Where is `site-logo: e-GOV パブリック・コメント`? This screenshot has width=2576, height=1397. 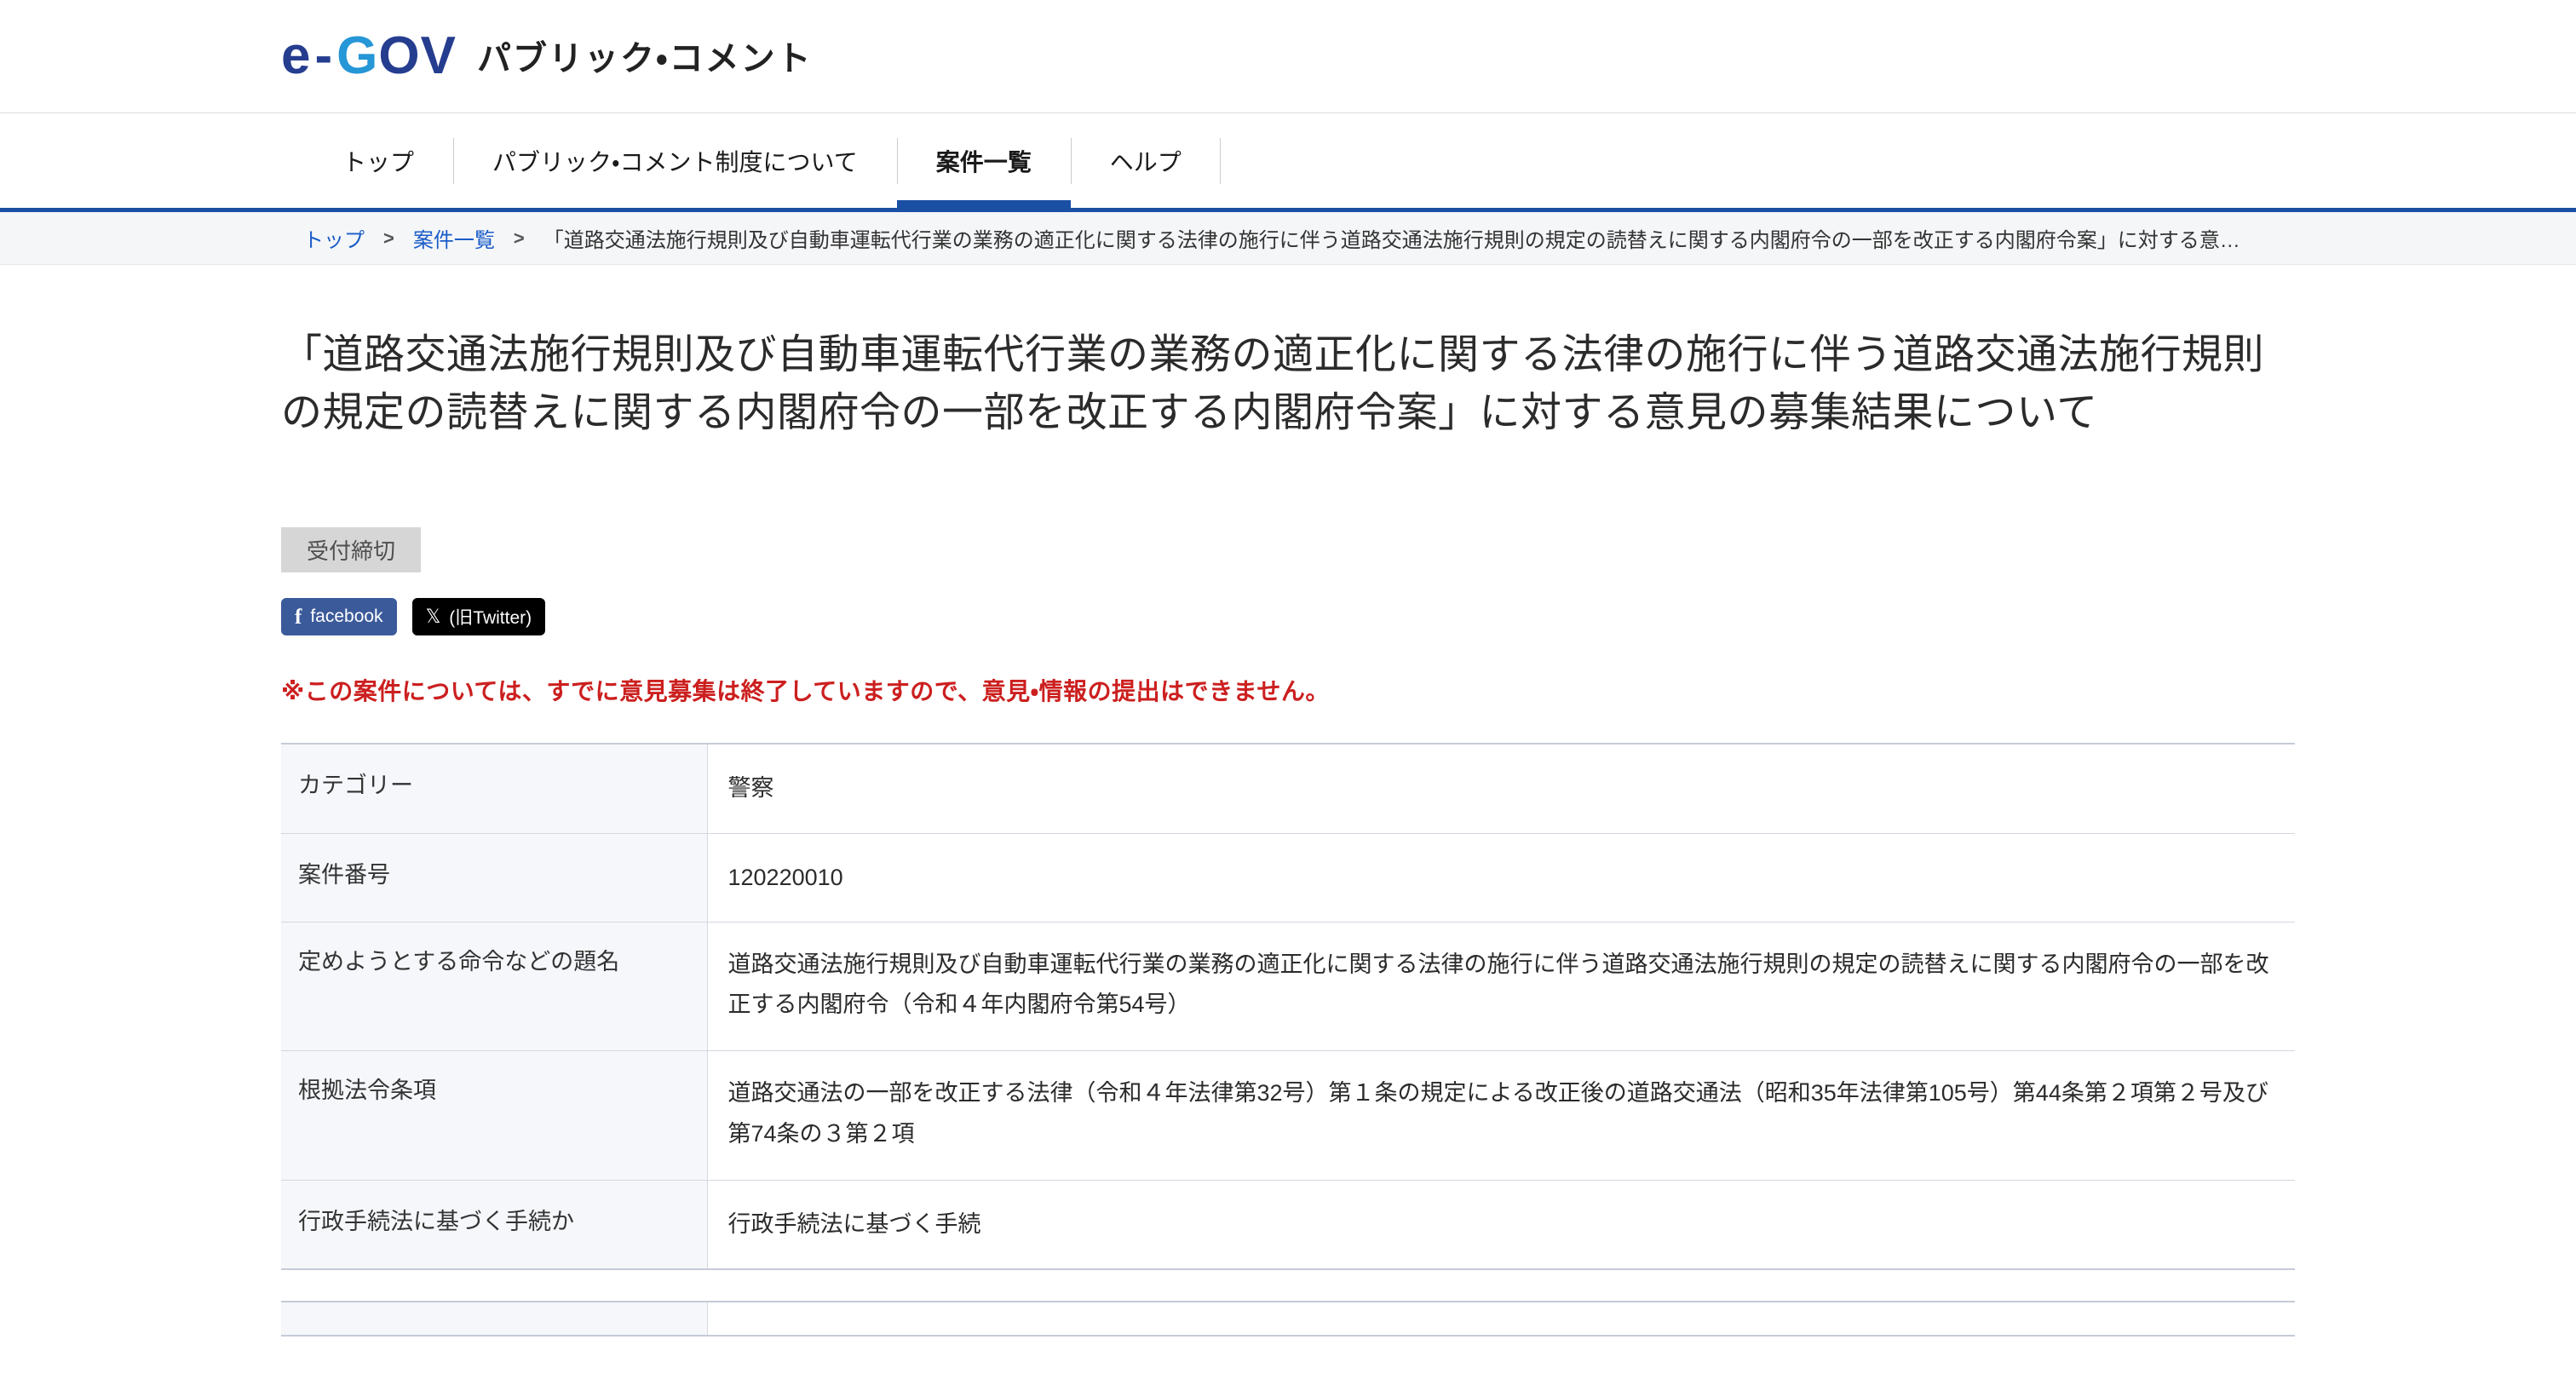 site-logo: e-GOV パブリック・コメント is located at coordinates (547, 55).